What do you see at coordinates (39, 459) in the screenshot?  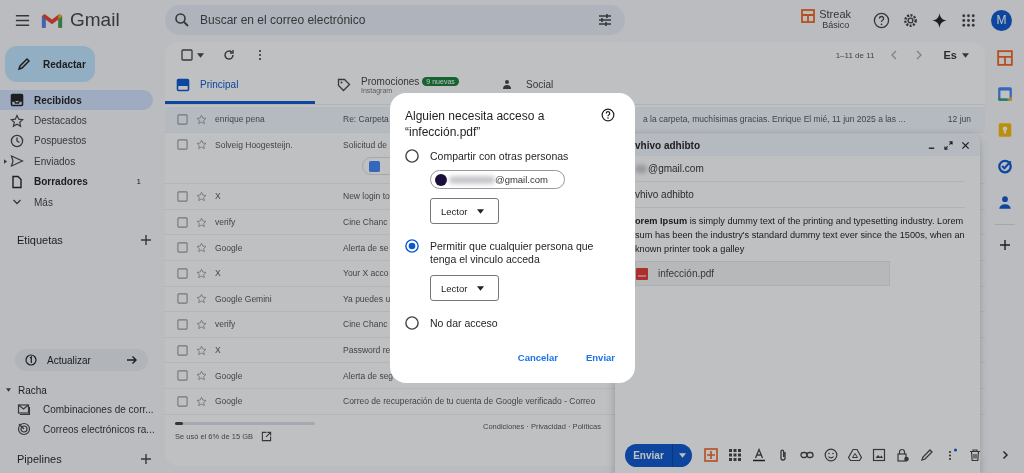 I see `section-heading: Pipelines` at bounding box center [39, 459].